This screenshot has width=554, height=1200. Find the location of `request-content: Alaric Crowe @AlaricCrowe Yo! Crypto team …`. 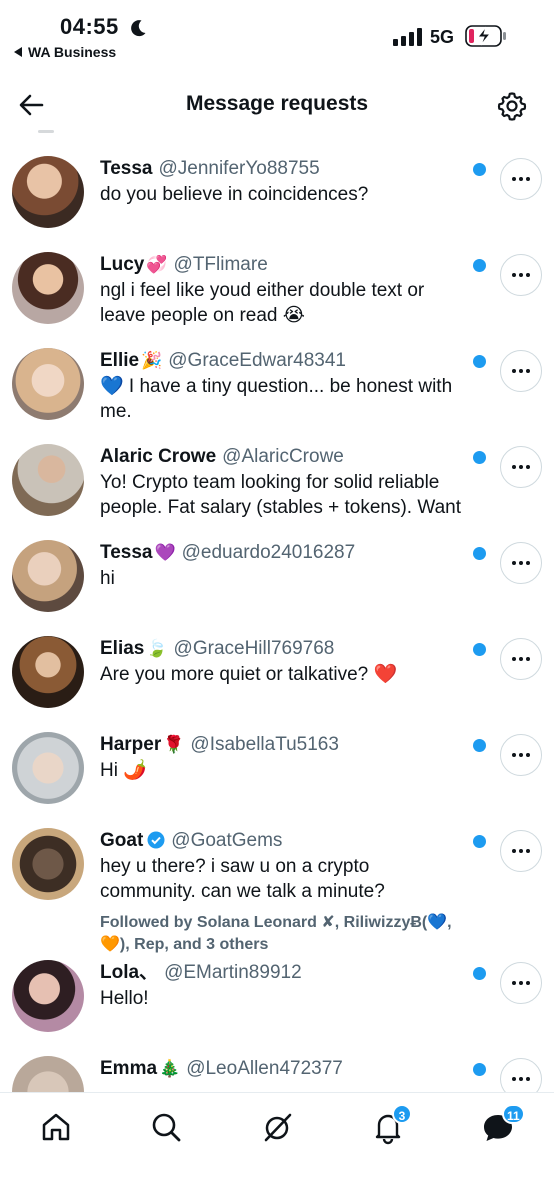

request-content: Alaric Crowe @AlaricCrowe Yo! Crypto team … is located at coordinates (285, 482).